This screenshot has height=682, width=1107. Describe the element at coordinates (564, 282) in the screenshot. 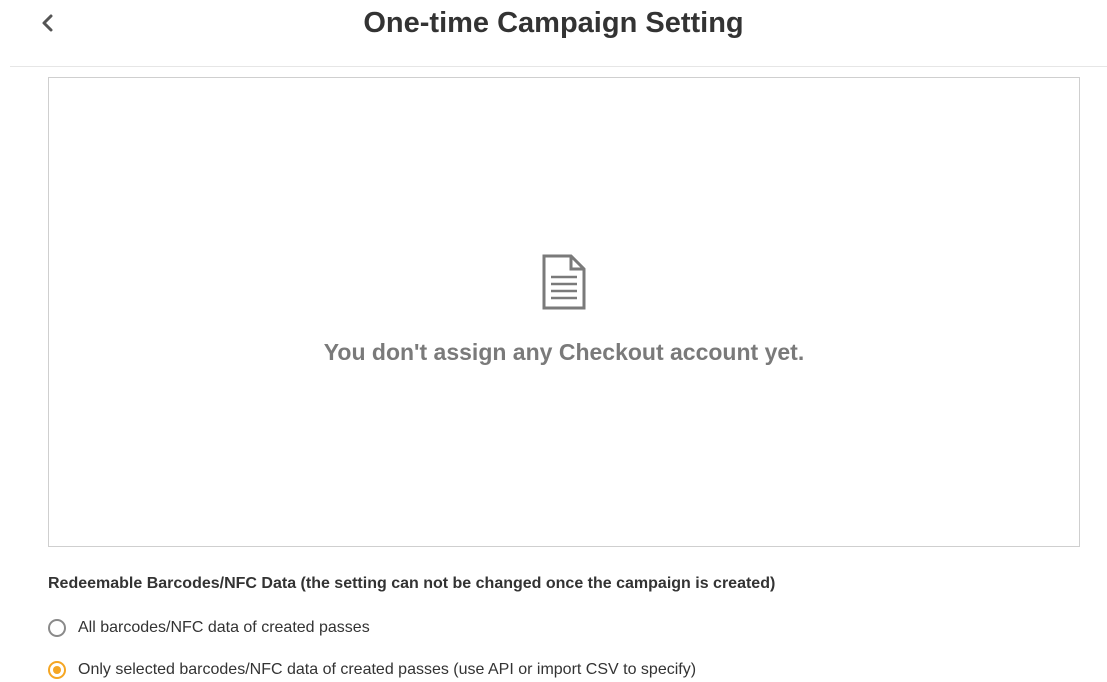

I see `document-icon` at that location.